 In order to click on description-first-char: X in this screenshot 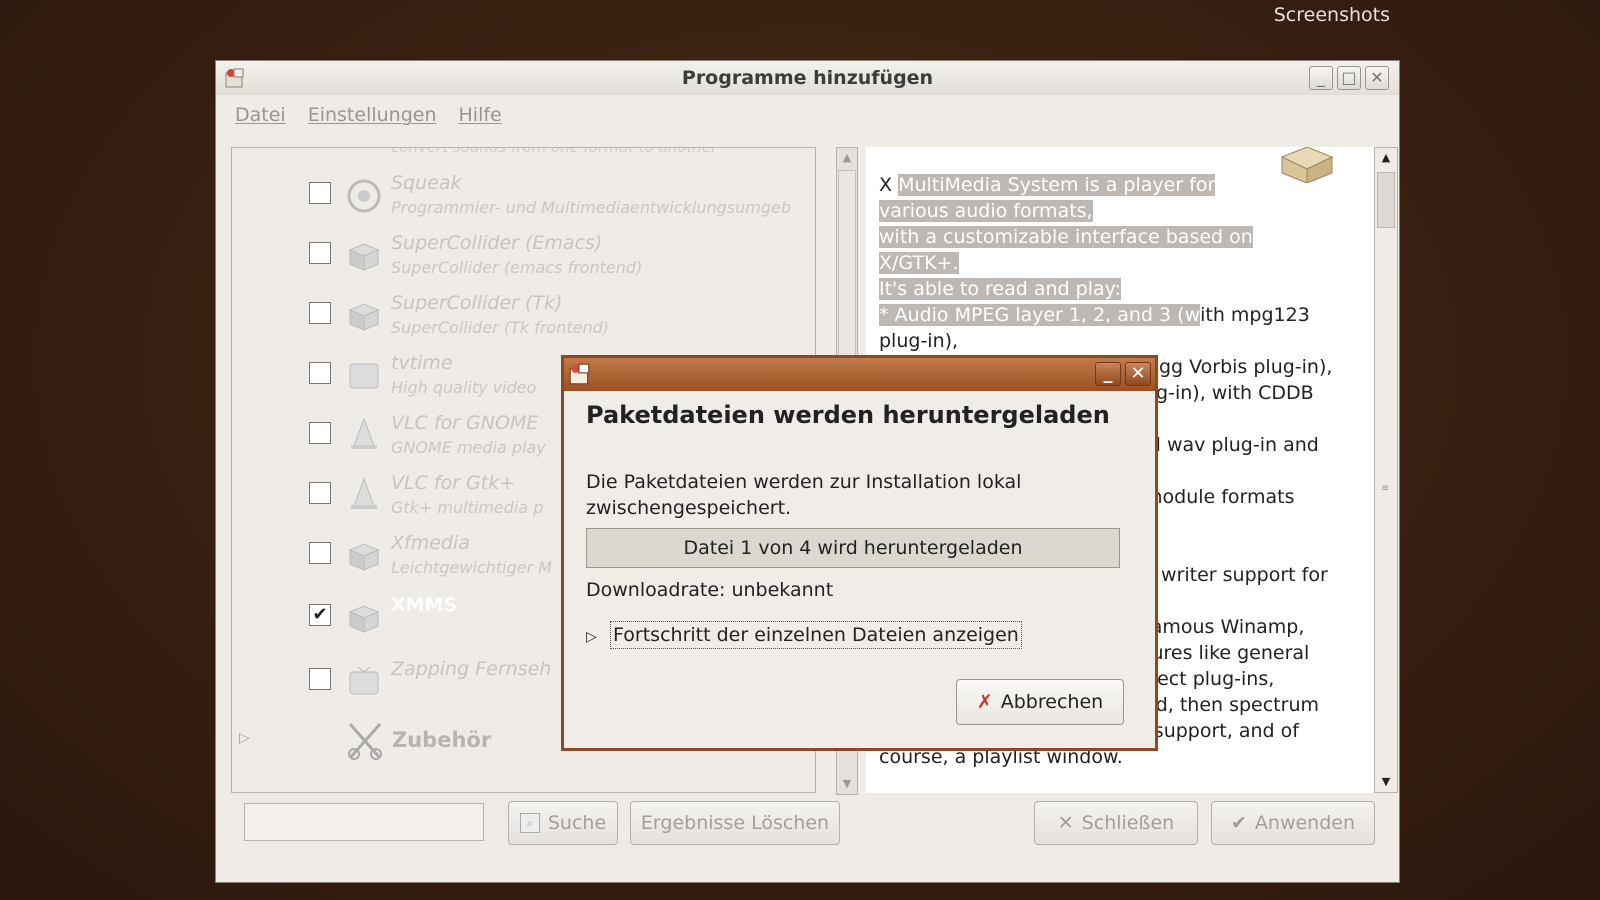, I will do `click(886, 185)`.